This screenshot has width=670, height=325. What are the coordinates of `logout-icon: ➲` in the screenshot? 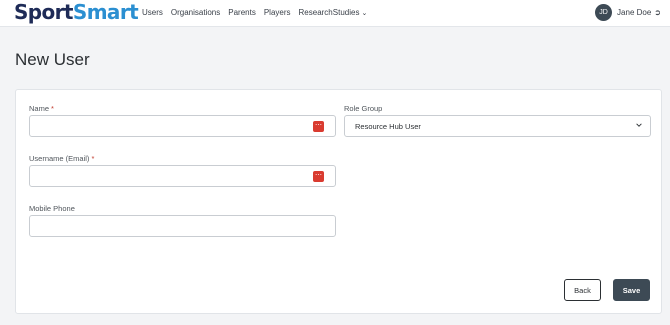 It's located at (657, 12).